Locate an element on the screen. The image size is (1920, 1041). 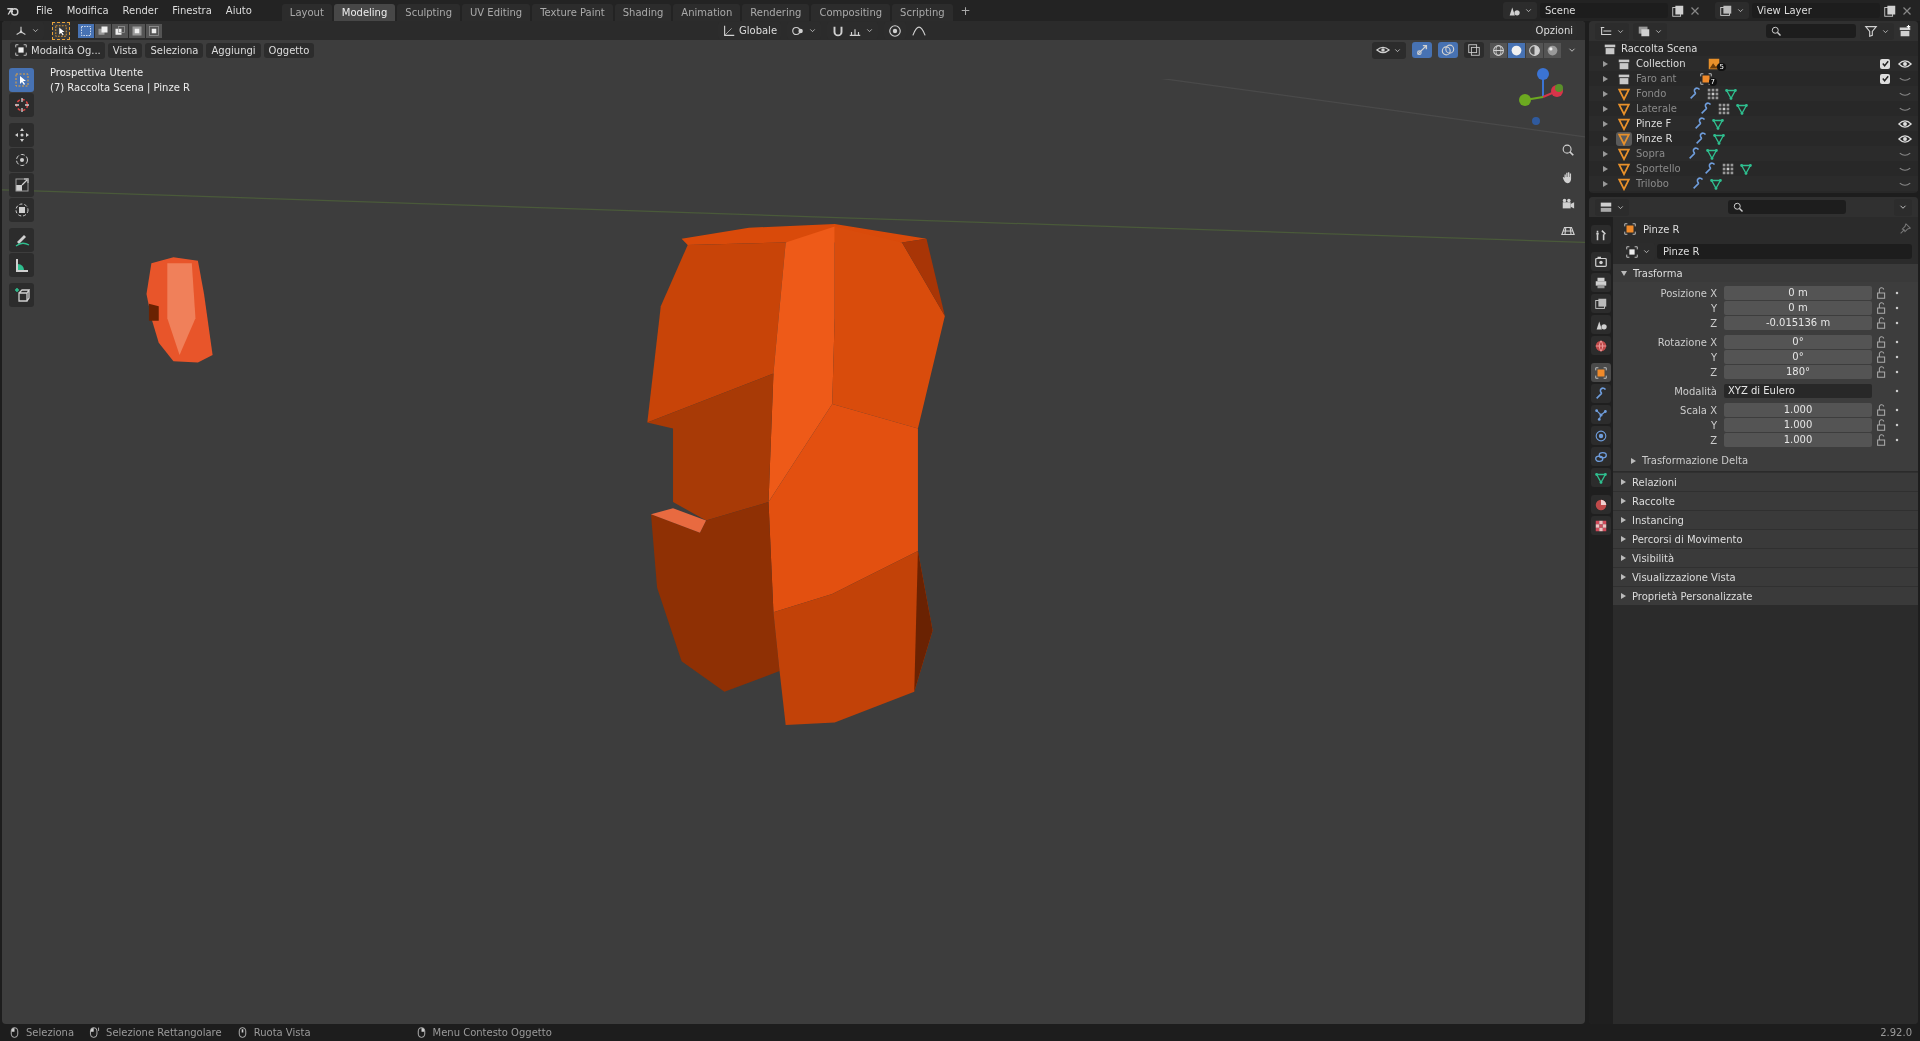
panel-header: Visibilità is located at coordinates (1765, 557).